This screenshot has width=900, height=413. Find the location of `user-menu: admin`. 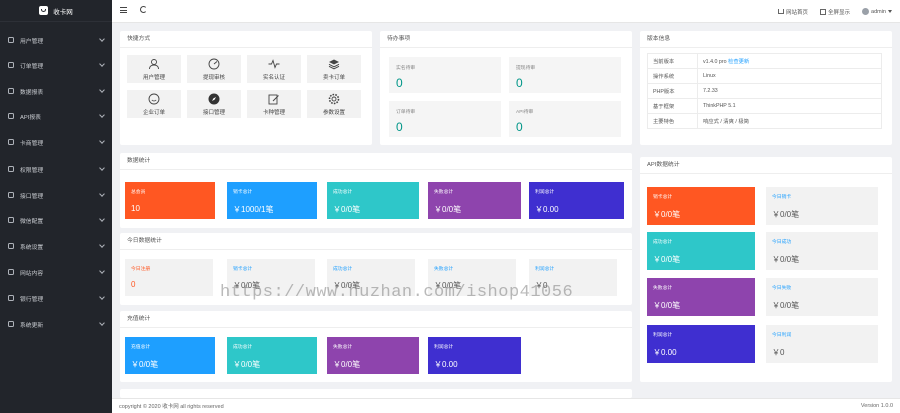

user-menu: admin is located at coordinates (877, 11).